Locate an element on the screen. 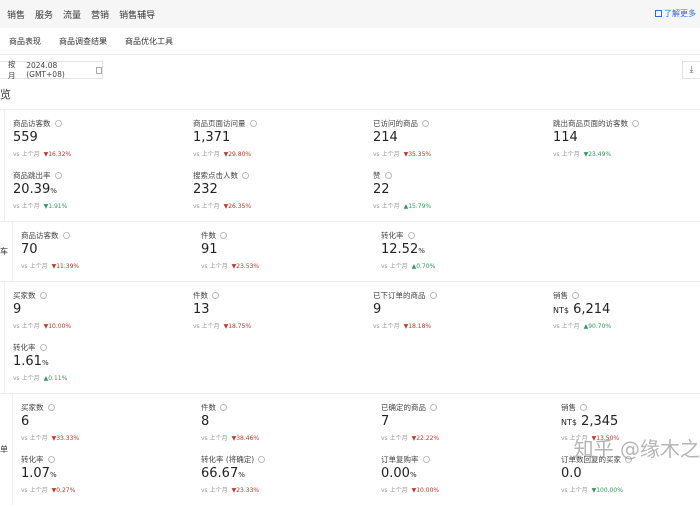 This screenshot has height=505, width=700. change-percent: 16.32% is located at coordinates (60, 154).